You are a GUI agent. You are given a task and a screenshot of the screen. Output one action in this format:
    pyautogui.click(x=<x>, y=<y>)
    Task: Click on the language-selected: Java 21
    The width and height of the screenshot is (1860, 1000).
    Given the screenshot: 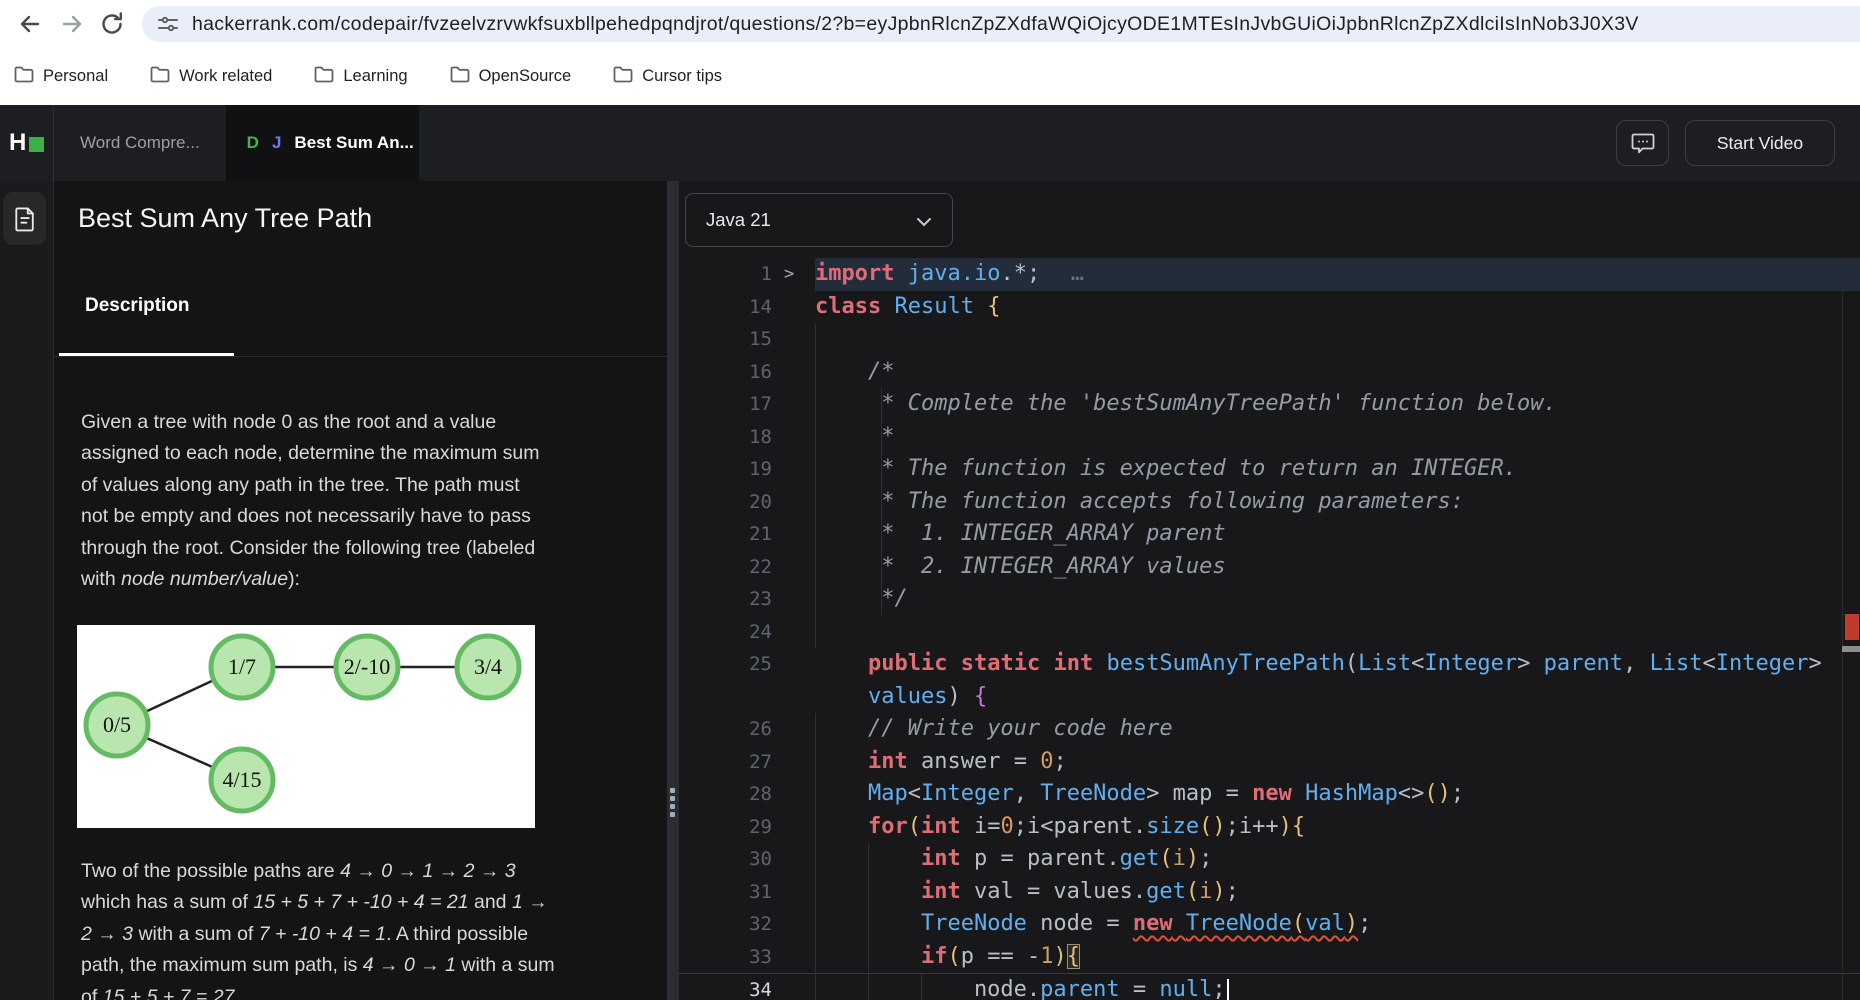 What is the action you would take?
    pyautogui.click(x=738, y=219)
    